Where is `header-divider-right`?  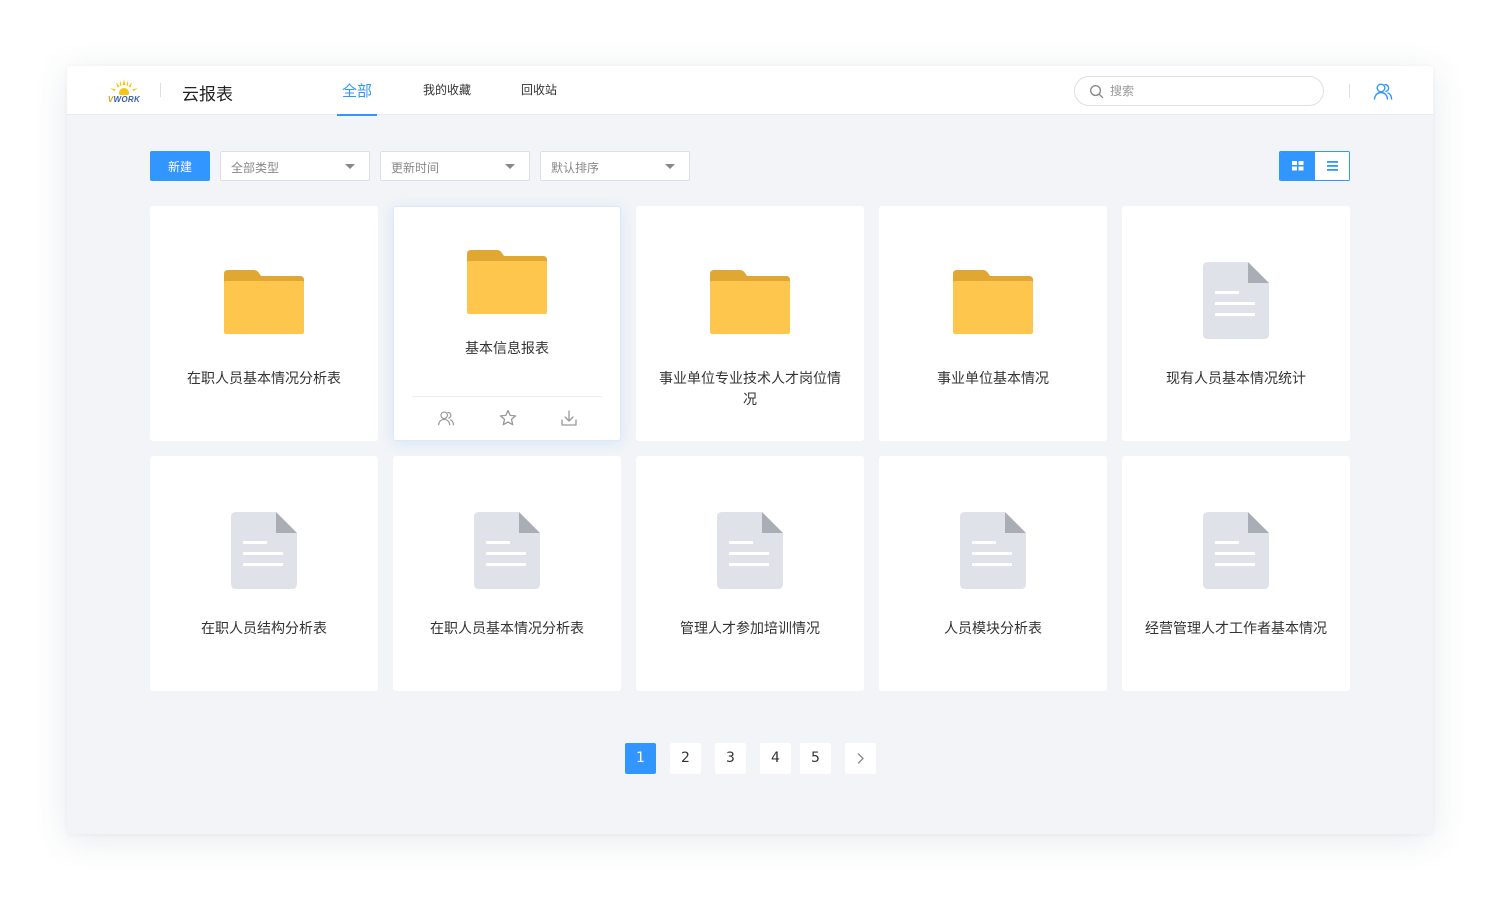 header-divider-right is located at coordinates (1349, 91).